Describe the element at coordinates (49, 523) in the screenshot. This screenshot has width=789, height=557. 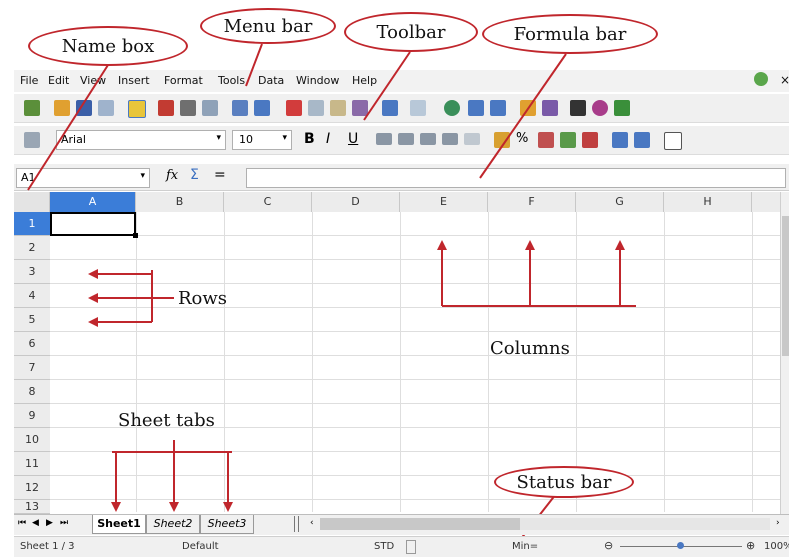
I see `next-sheet-icon: ▶` at that location.